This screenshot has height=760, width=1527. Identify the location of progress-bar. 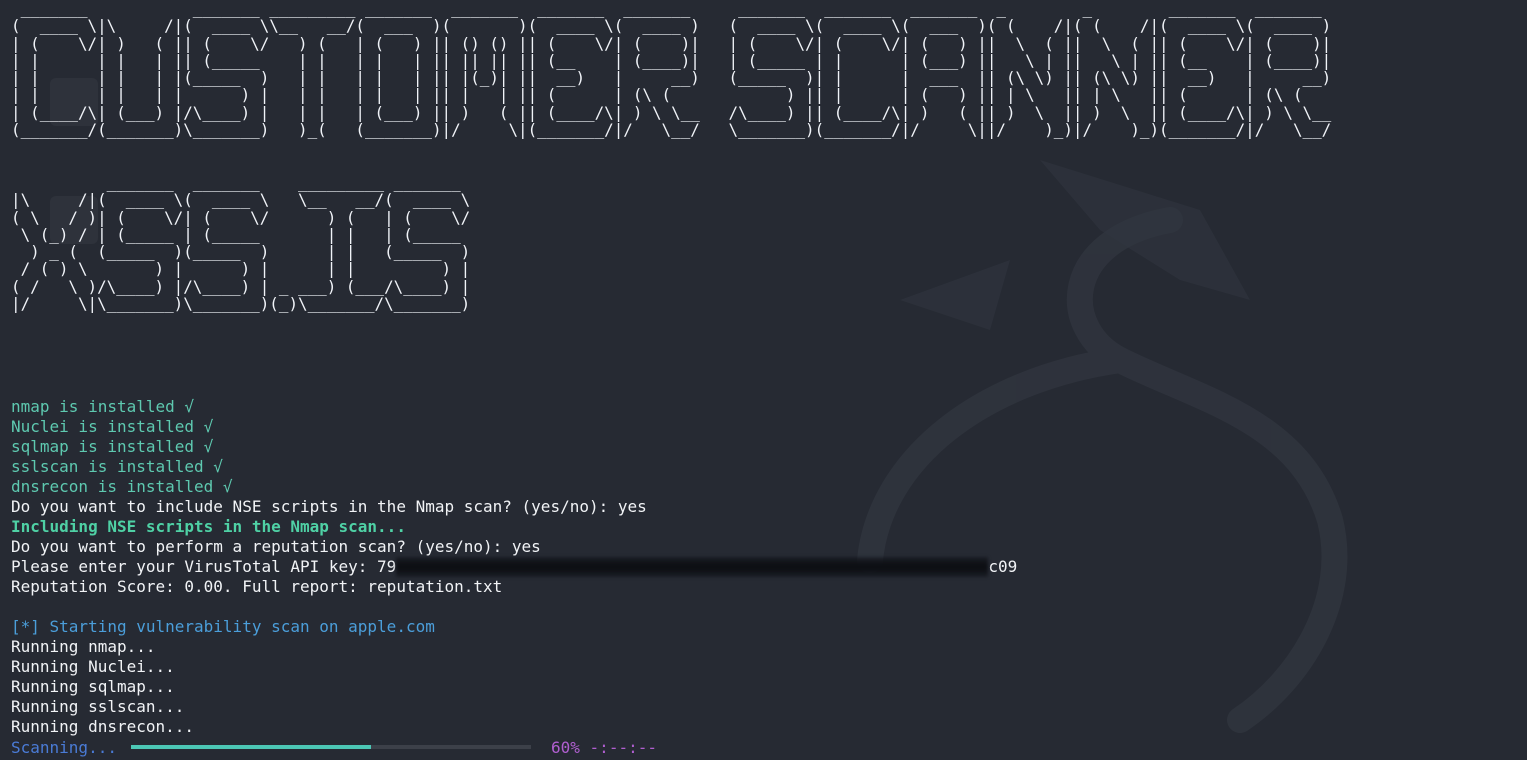
(331, 747).